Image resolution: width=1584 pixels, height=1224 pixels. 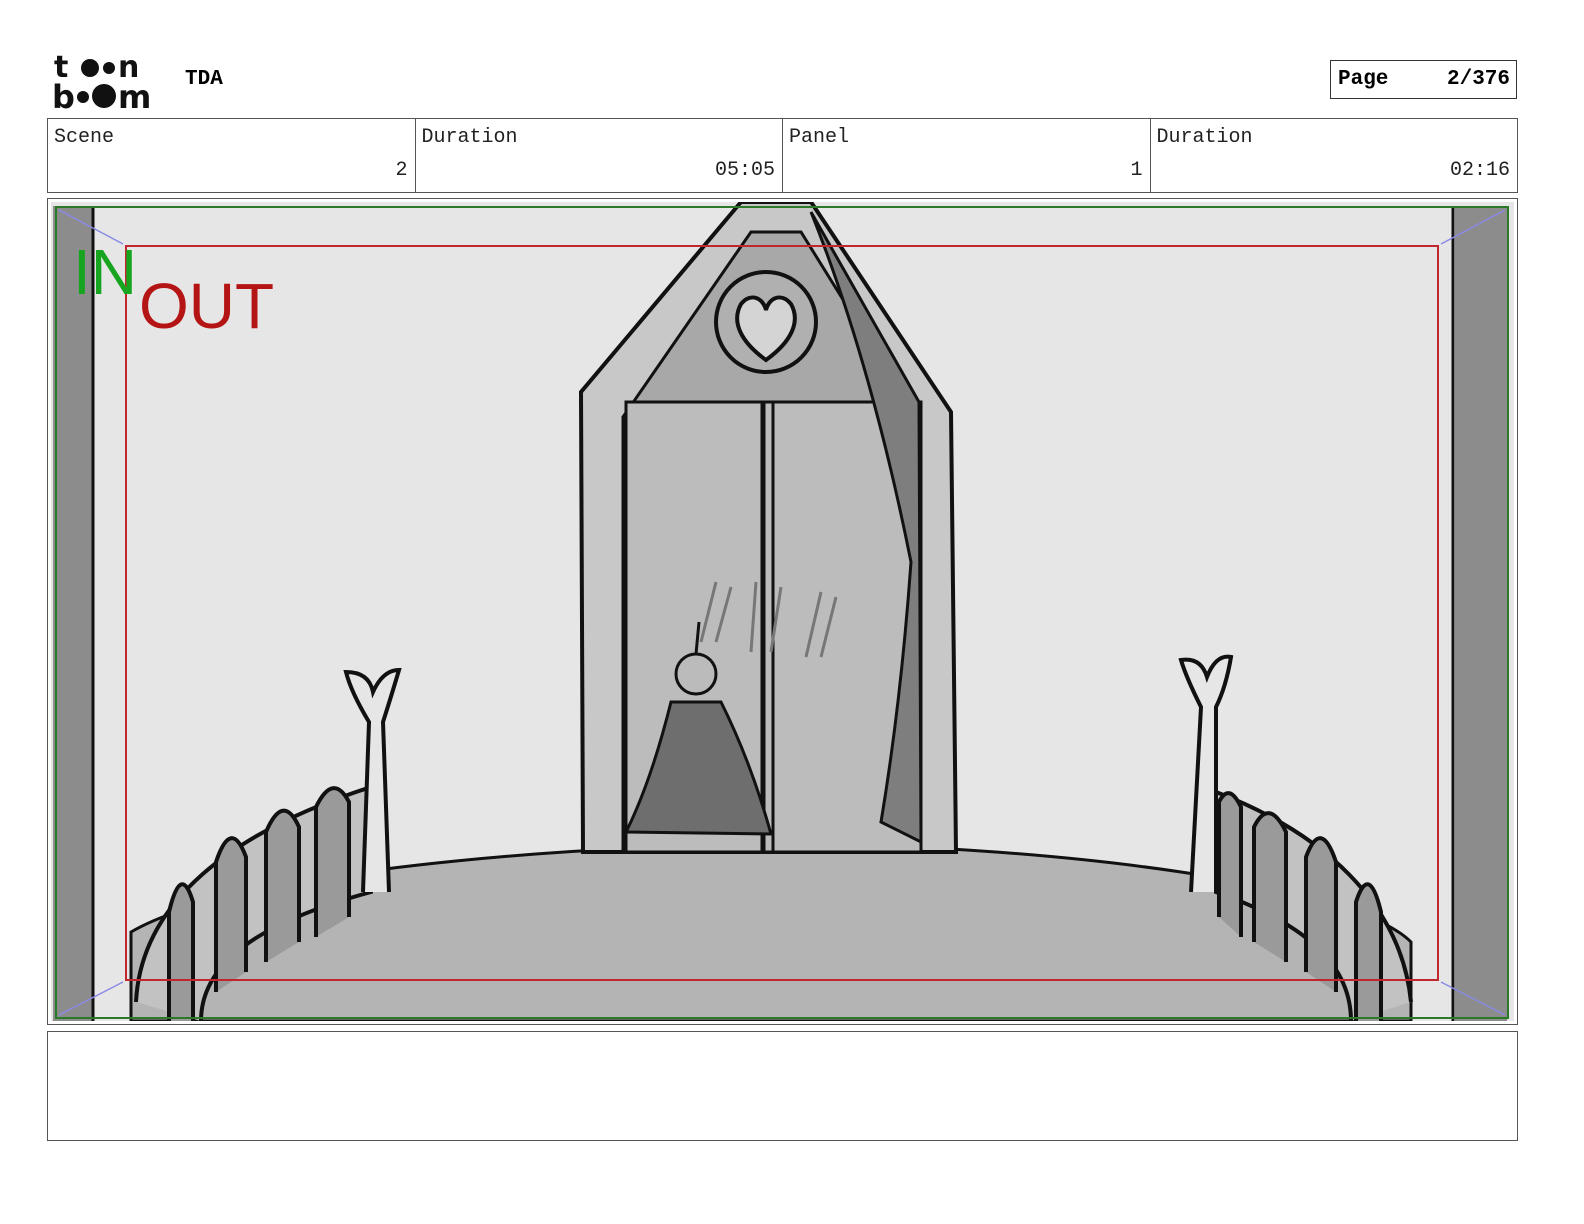 What do you see at coordinates (1136, 170) in the screenshot?
I see `panel-value: 1` at bounding box center [1136, 170].